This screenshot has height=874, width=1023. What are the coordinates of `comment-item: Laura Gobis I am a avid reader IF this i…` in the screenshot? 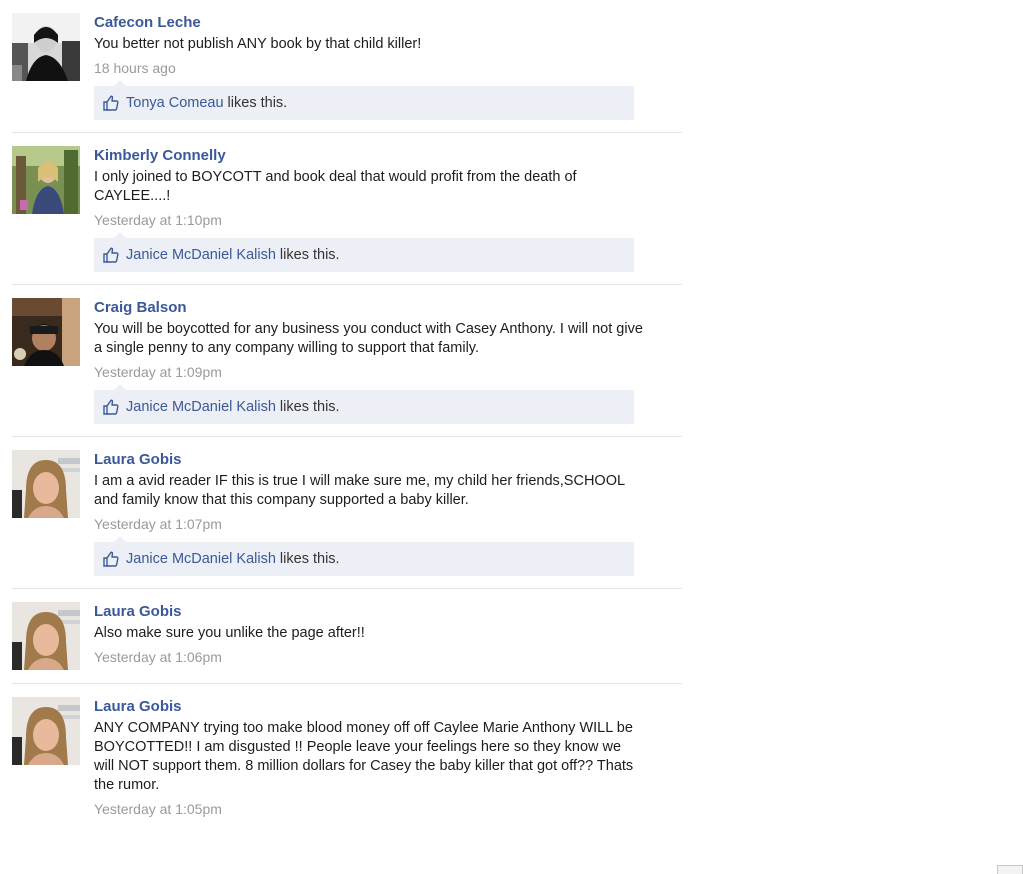 It's located at (347, 513).